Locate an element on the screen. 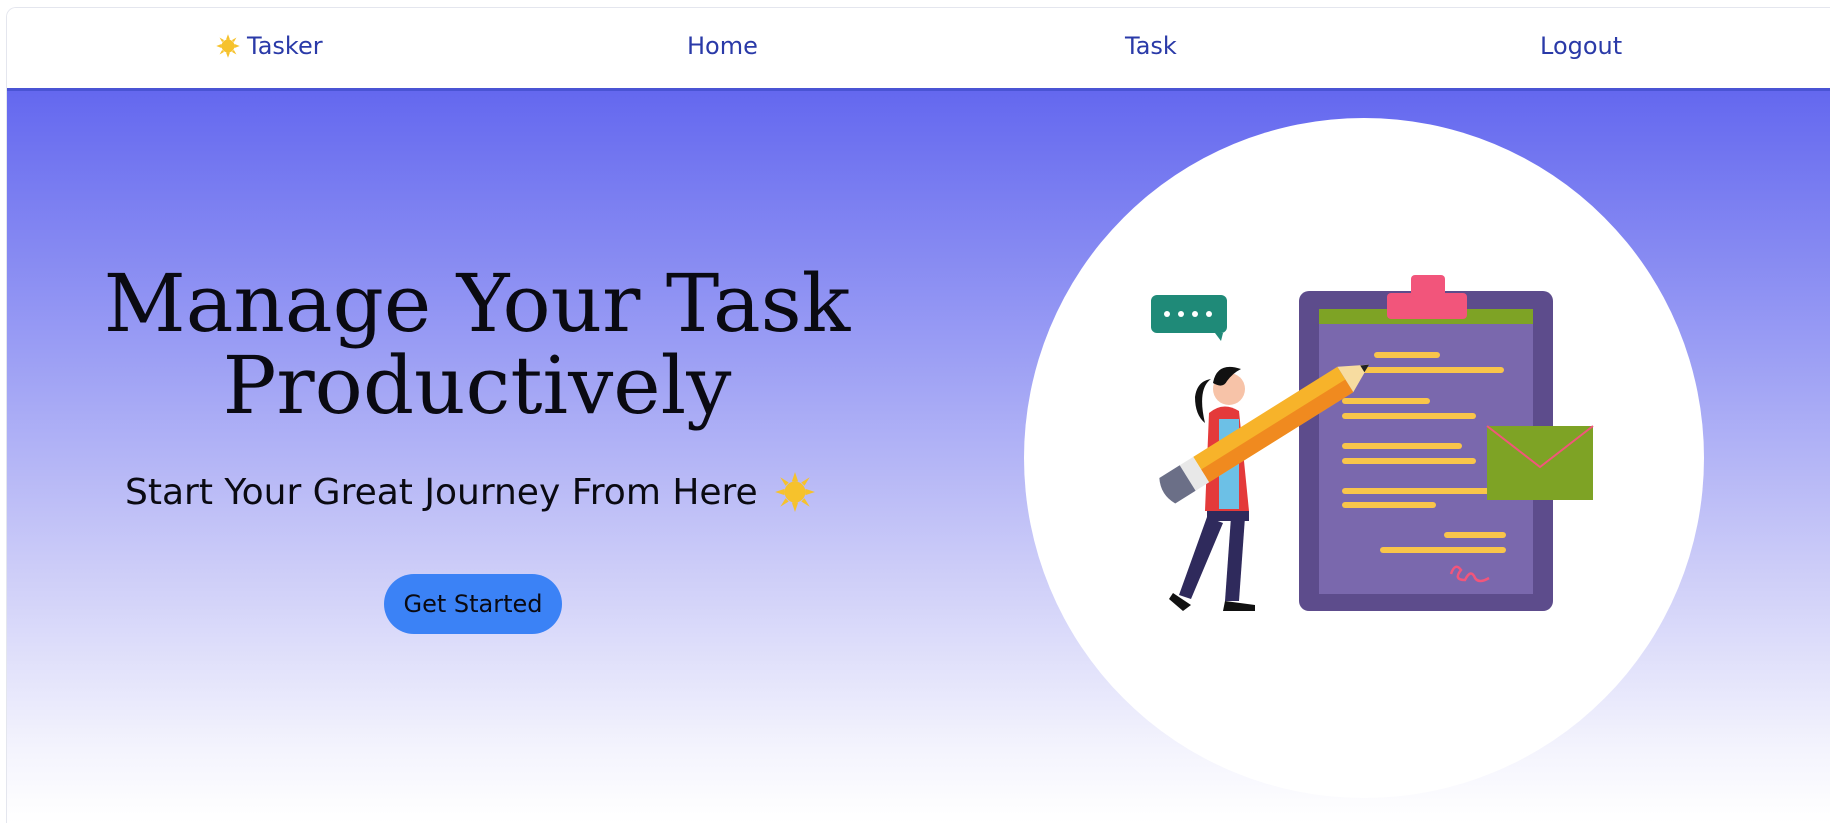 This screenshot has width=1830, height=823. brand-link: Tasker is located at coordinates (269, 46).